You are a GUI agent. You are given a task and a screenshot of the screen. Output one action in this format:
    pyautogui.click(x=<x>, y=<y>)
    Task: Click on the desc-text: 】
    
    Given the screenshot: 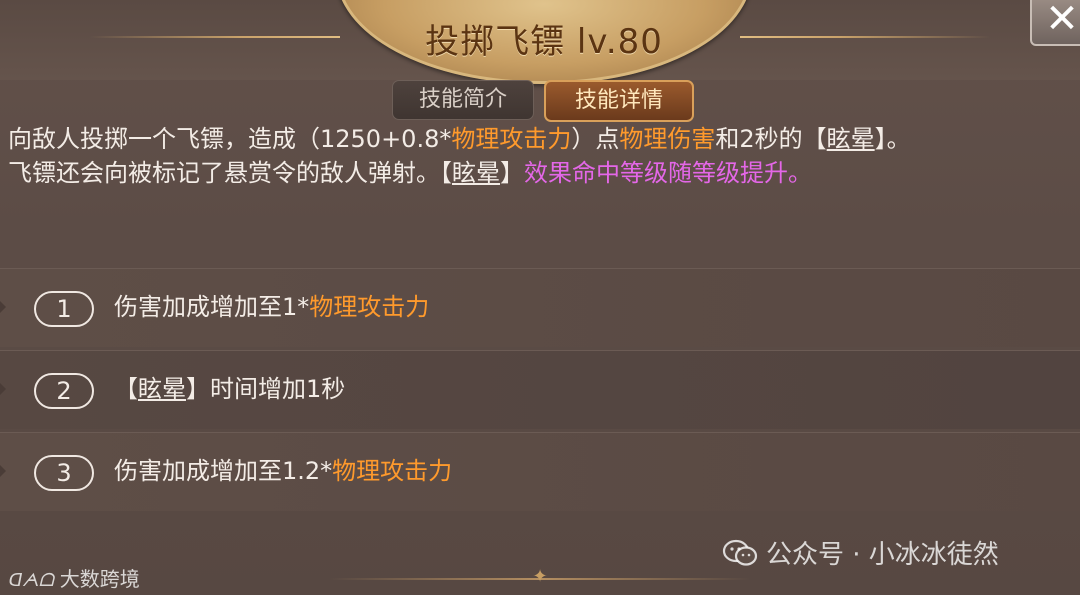 What is the action you would take?
    pyautogui.click(x=512, y=173)
    